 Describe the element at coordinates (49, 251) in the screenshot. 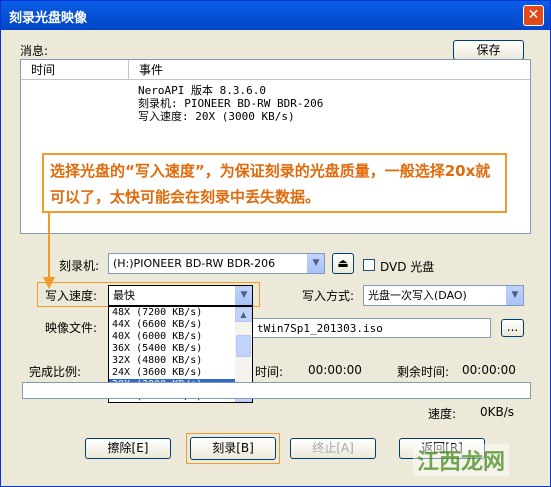

I see `annotation-arrow` at that location.